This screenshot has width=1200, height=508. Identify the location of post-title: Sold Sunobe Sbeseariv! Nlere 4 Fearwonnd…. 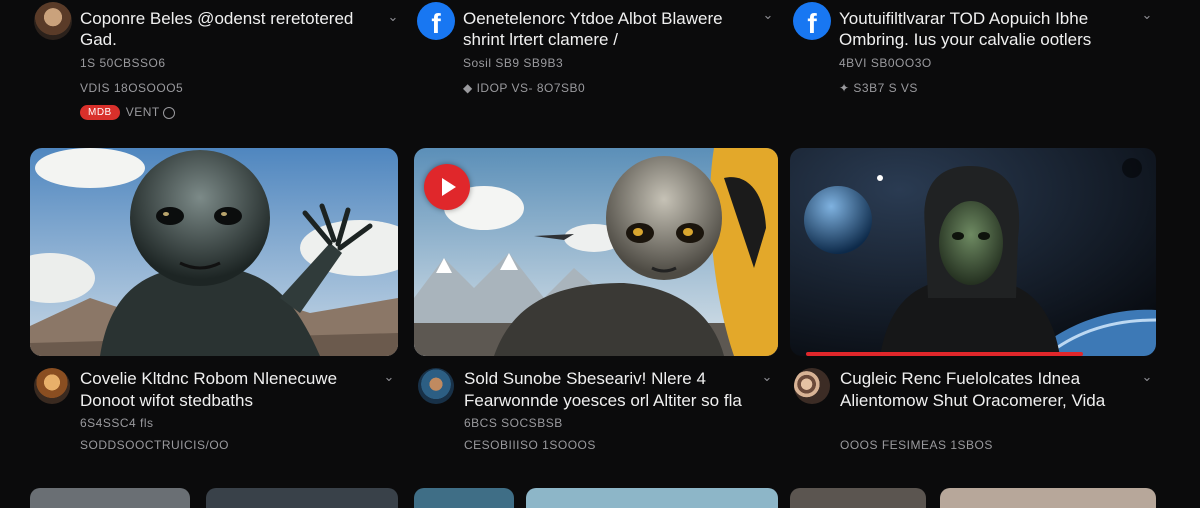
(624, 390).